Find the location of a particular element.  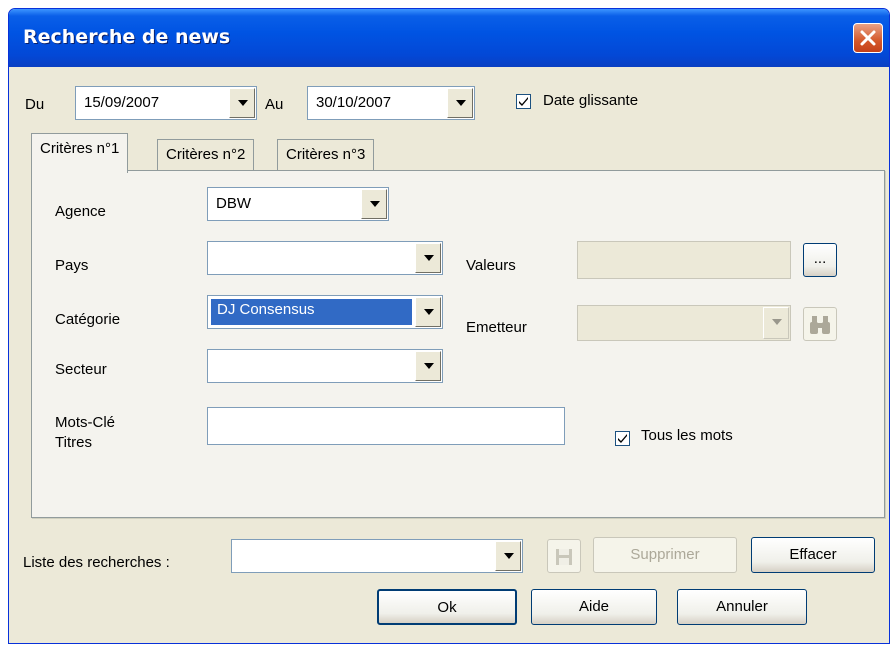

sector-dropdown-button is located at coordinates (428, 366).